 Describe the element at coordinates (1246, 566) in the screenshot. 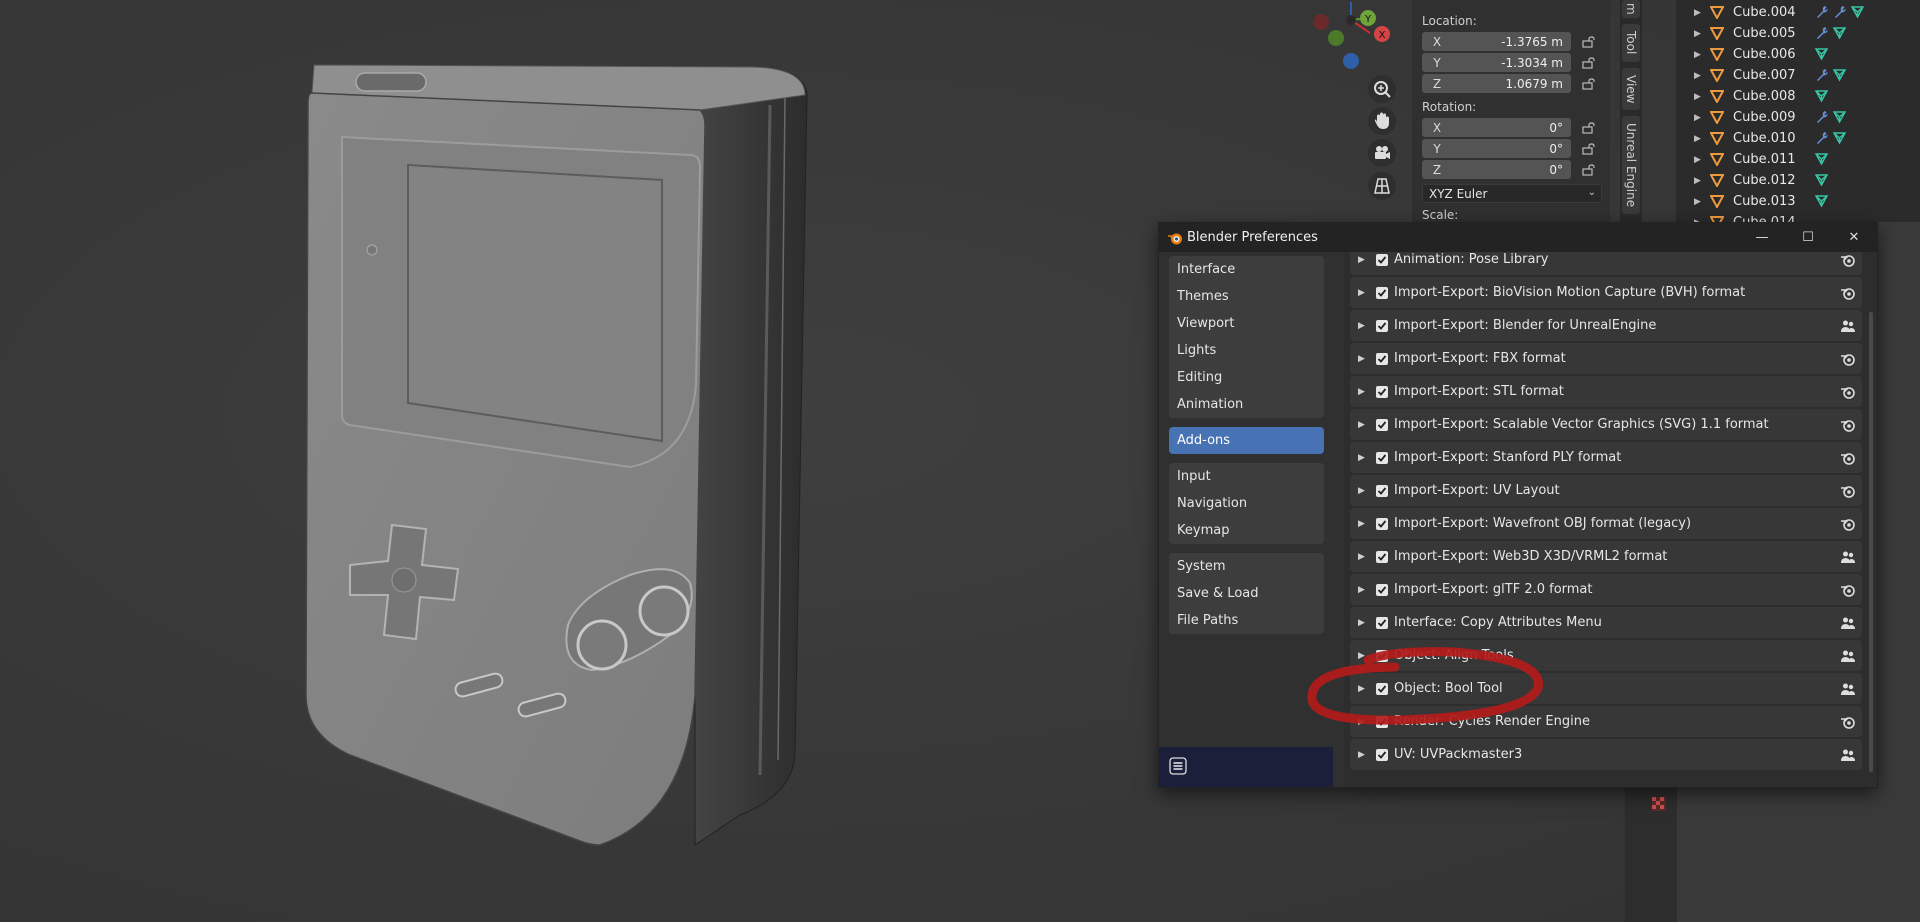

I see `nav-item-system: System` at that location.